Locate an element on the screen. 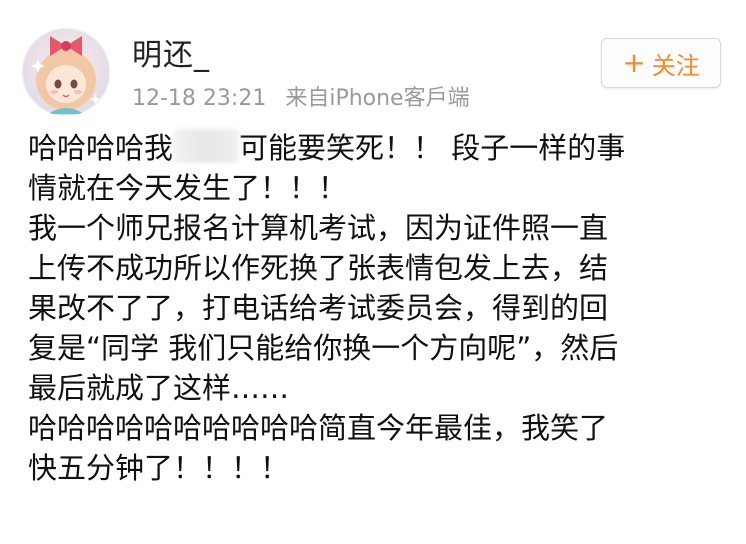 The width and height of the screenshot is (746, 544). post-meta: 12-18 23:21 来自iPhone客戶端 is located at coordinates (301, 96).